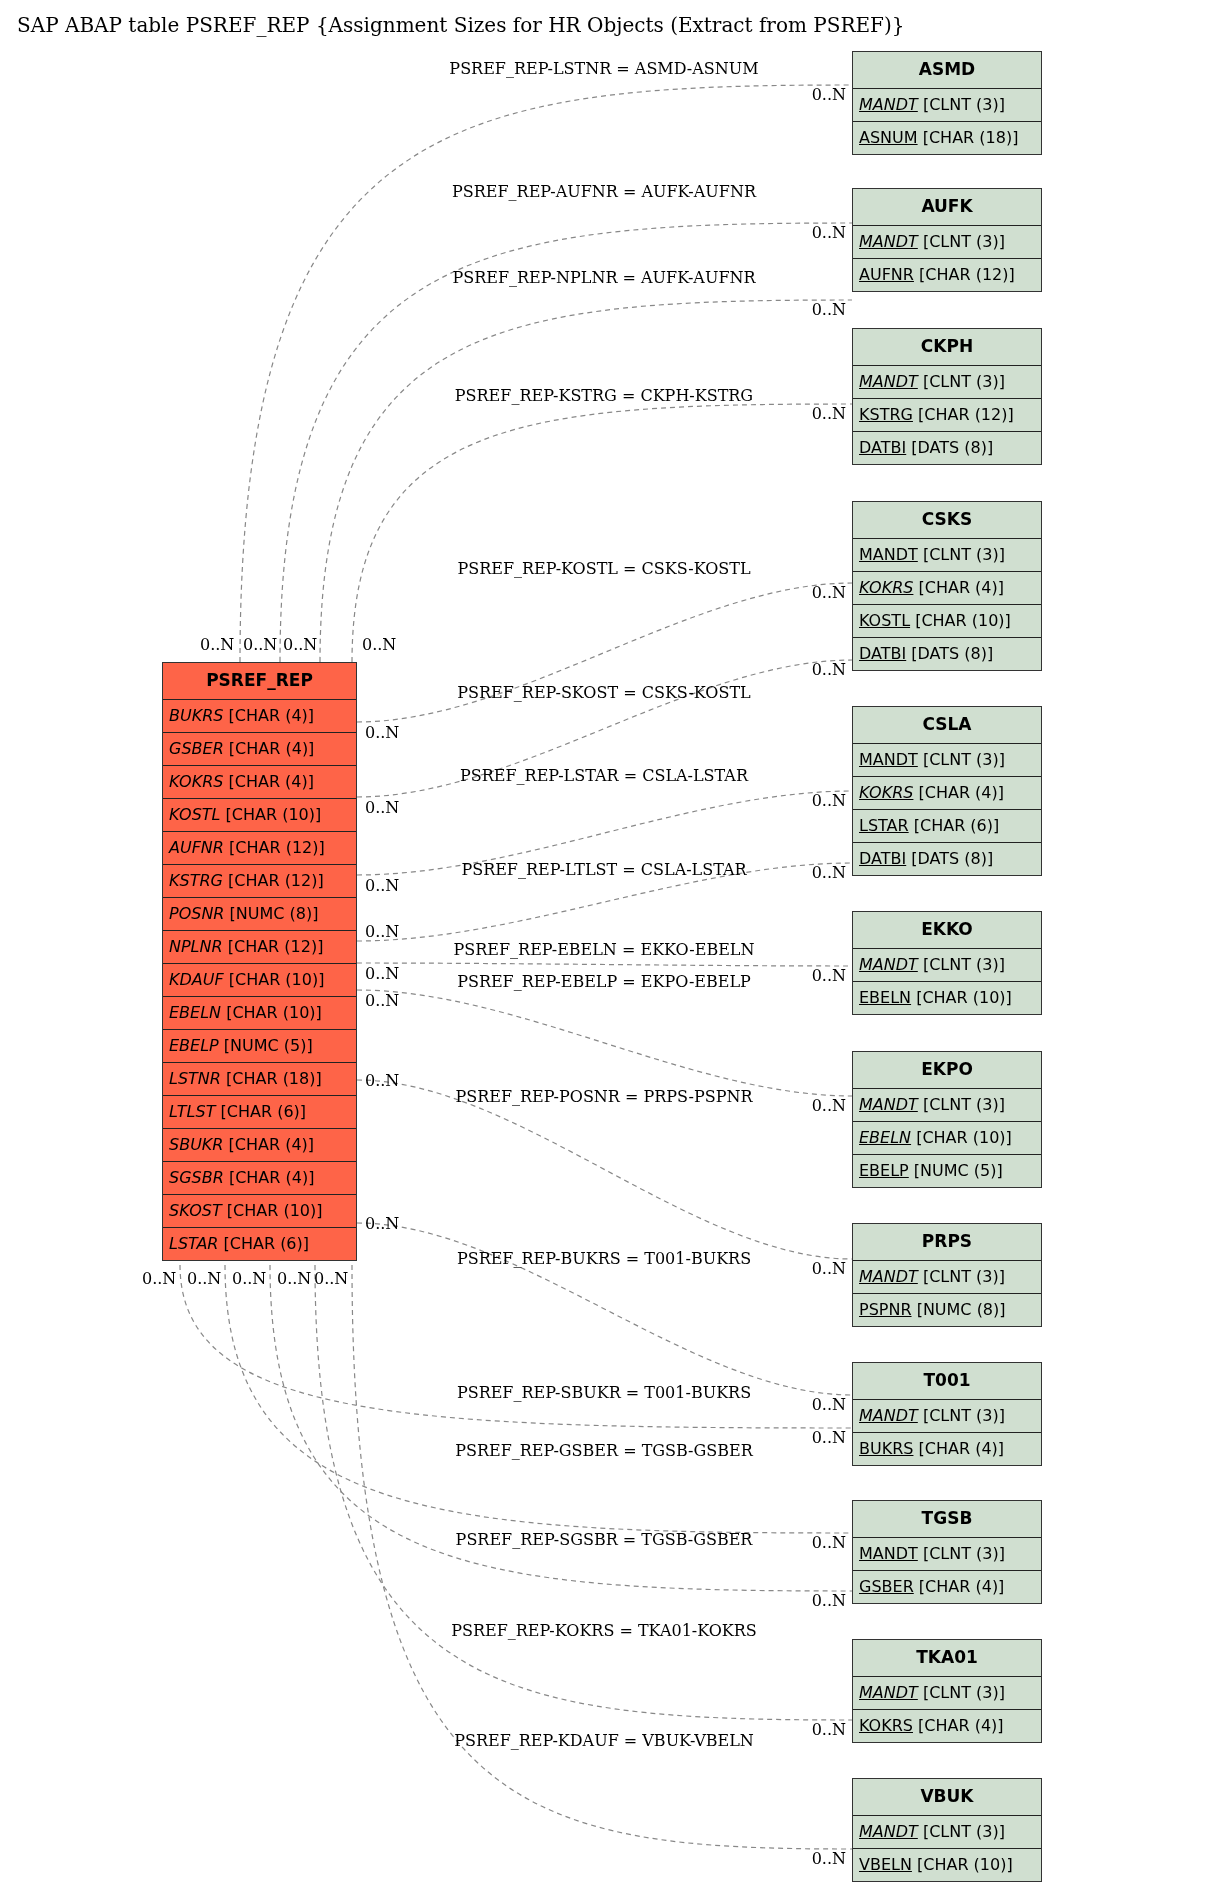 The image size is (1212, 1893). Describe the element at coordinates (947, 520) in the screenshot. I see `table-name: CSKS` at that location.